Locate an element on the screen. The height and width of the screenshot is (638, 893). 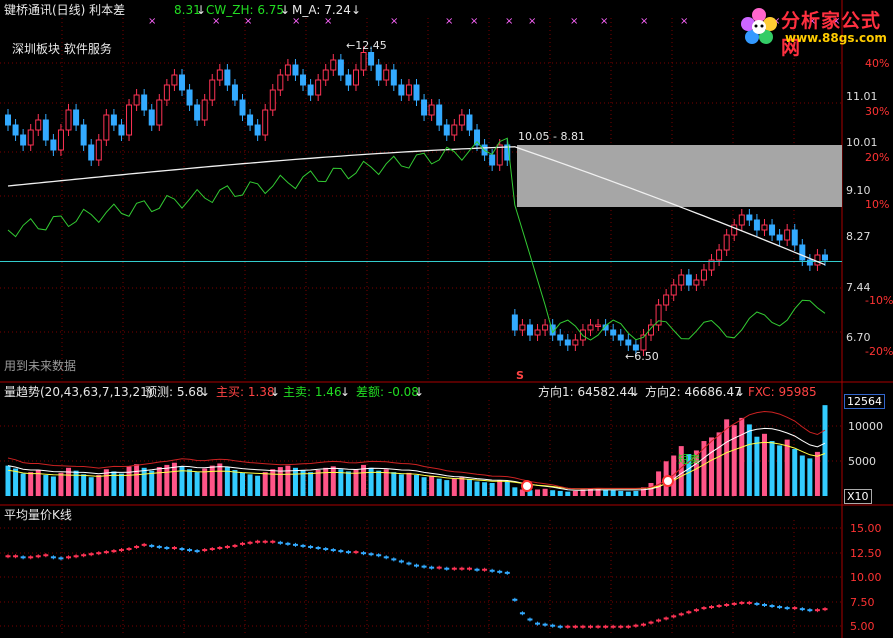
volume-note: 短卖 is located at coordinates (689, 459).